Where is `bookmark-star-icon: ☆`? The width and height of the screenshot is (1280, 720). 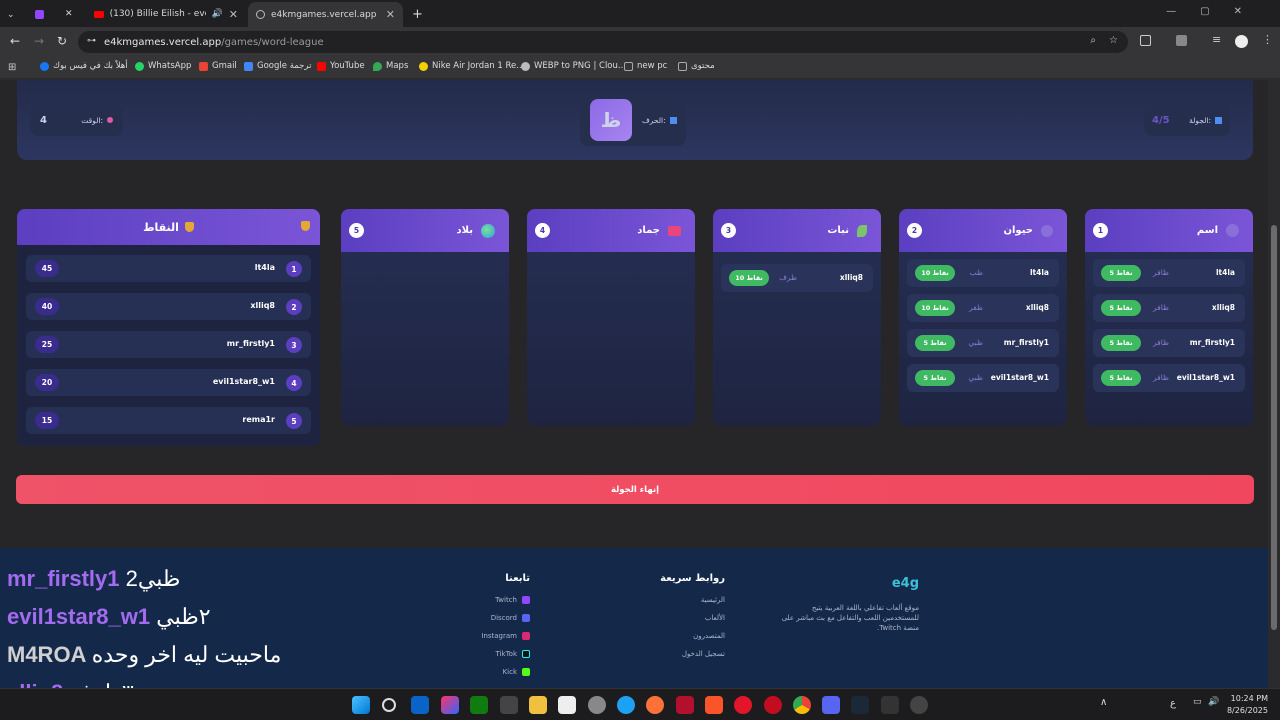 bookmark-star-icon: ☆ is located at coordinates (1113, 40).